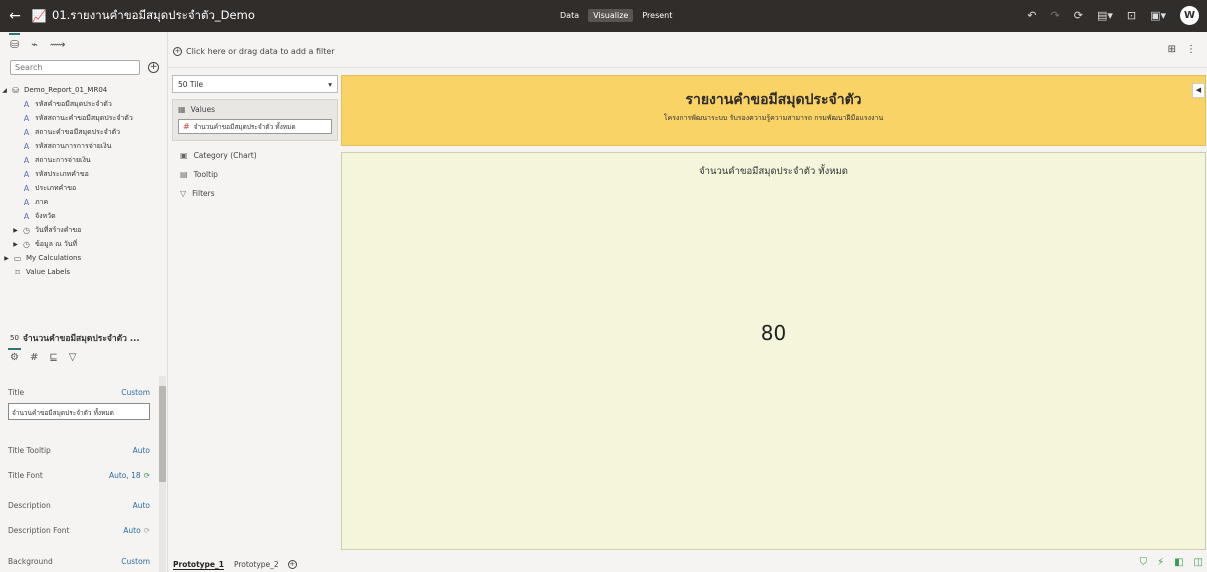 This screenshot has width=1207, height=572. I want to click on column-item: A ภาค, so click(83, 202).